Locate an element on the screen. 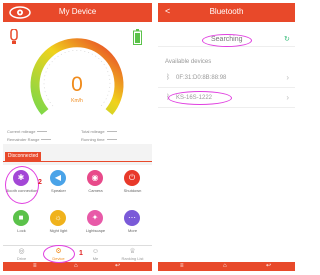  page-title: Bluetooth is located at coordinates (226, 11).